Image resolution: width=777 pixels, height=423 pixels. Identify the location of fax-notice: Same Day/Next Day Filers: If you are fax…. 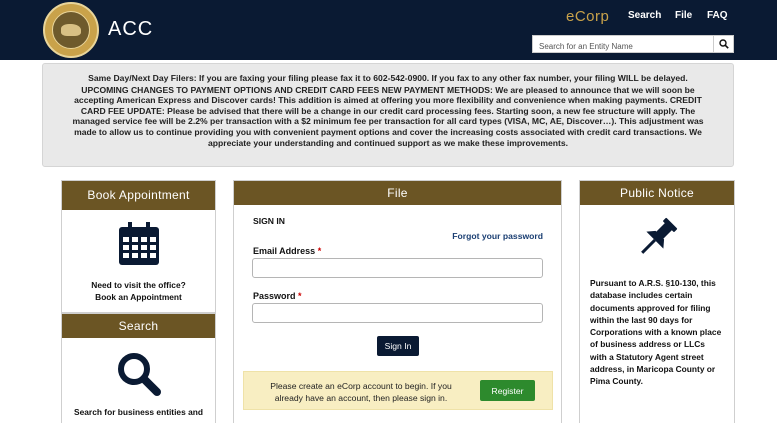
(388, 78).